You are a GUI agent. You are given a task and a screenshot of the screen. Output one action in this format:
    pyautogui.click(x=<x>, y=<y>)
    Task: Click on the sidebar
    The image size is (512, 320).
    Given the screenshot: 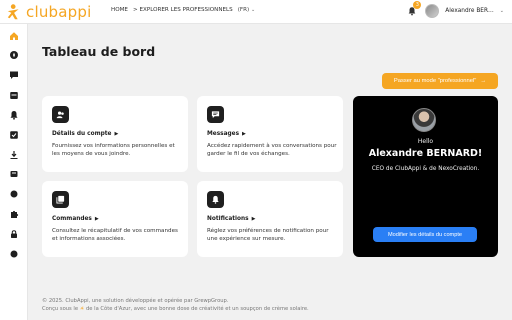 What is the action you would take?
    pyautogui.click(x=14, y=172)
    